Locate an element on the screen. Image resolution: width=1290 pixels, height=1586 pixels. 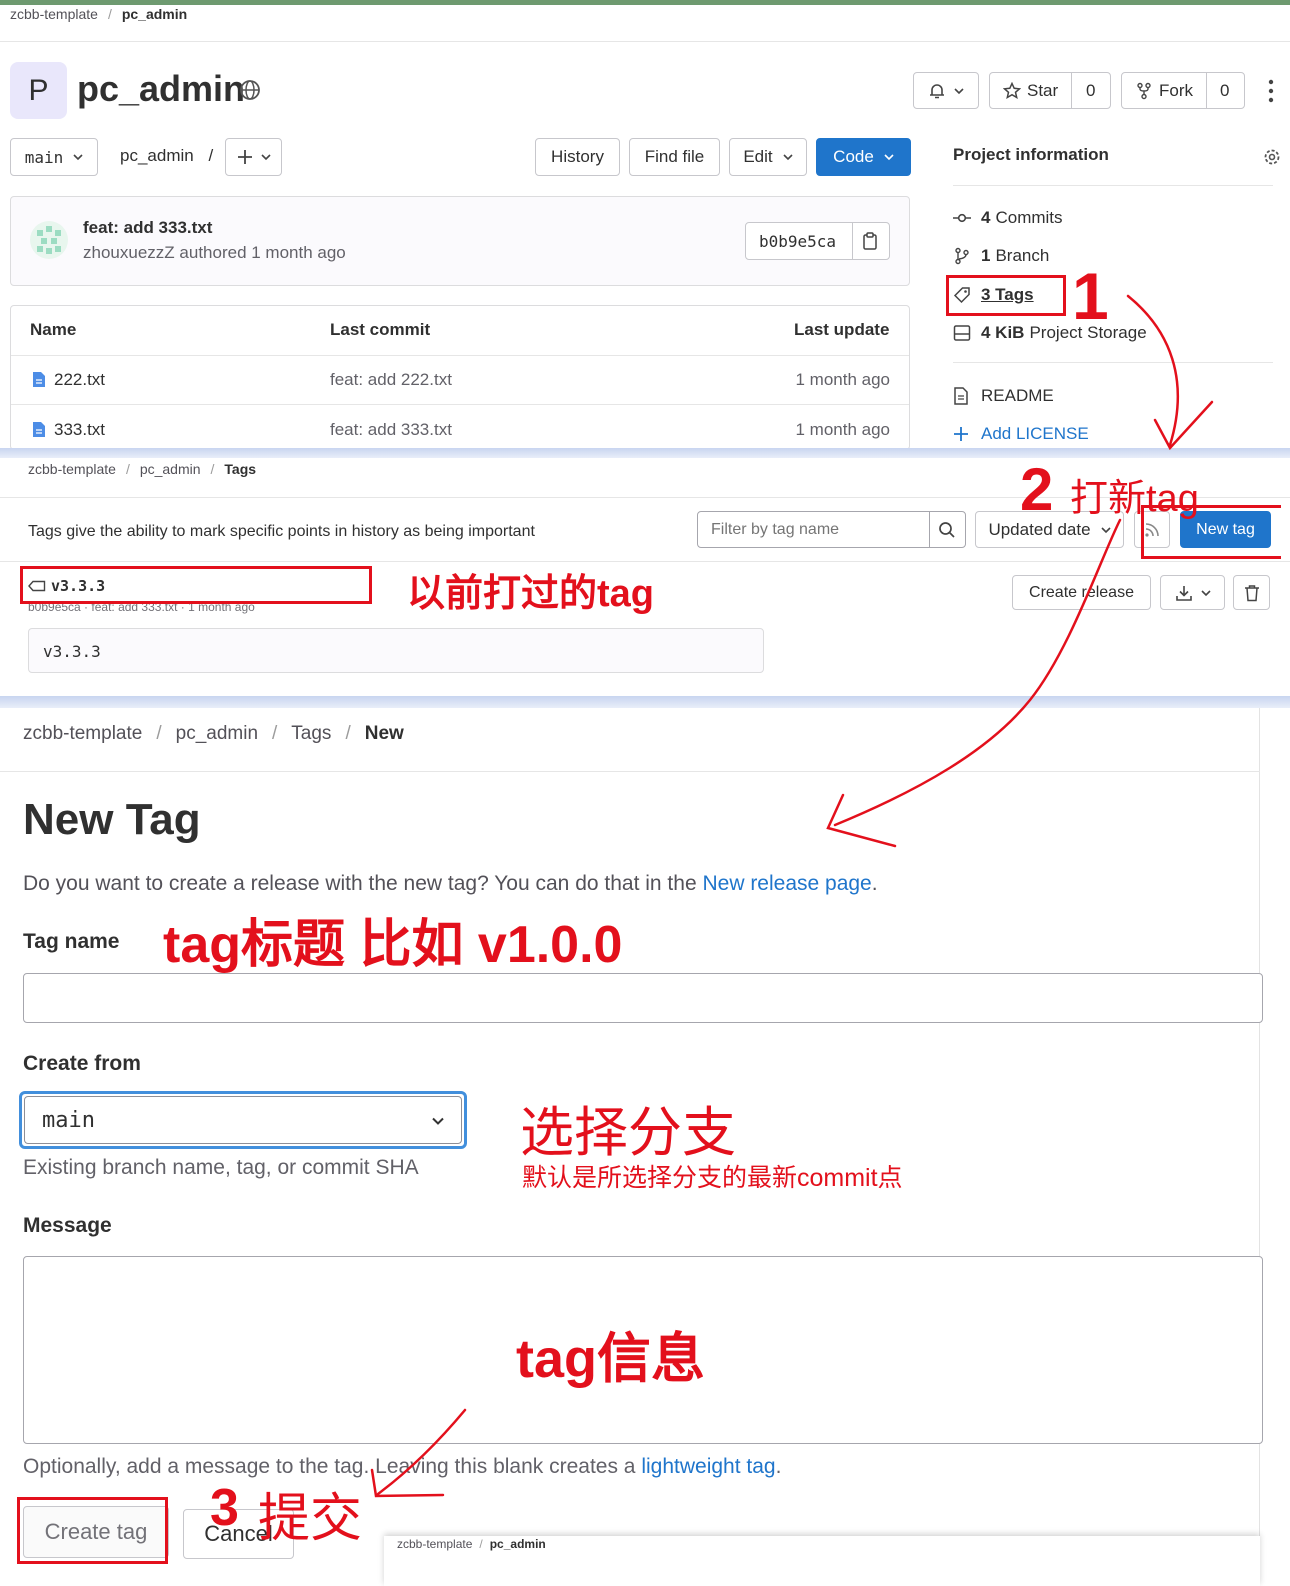
commit-title: feat: add 333.txt is located at coordinates (147, 228).